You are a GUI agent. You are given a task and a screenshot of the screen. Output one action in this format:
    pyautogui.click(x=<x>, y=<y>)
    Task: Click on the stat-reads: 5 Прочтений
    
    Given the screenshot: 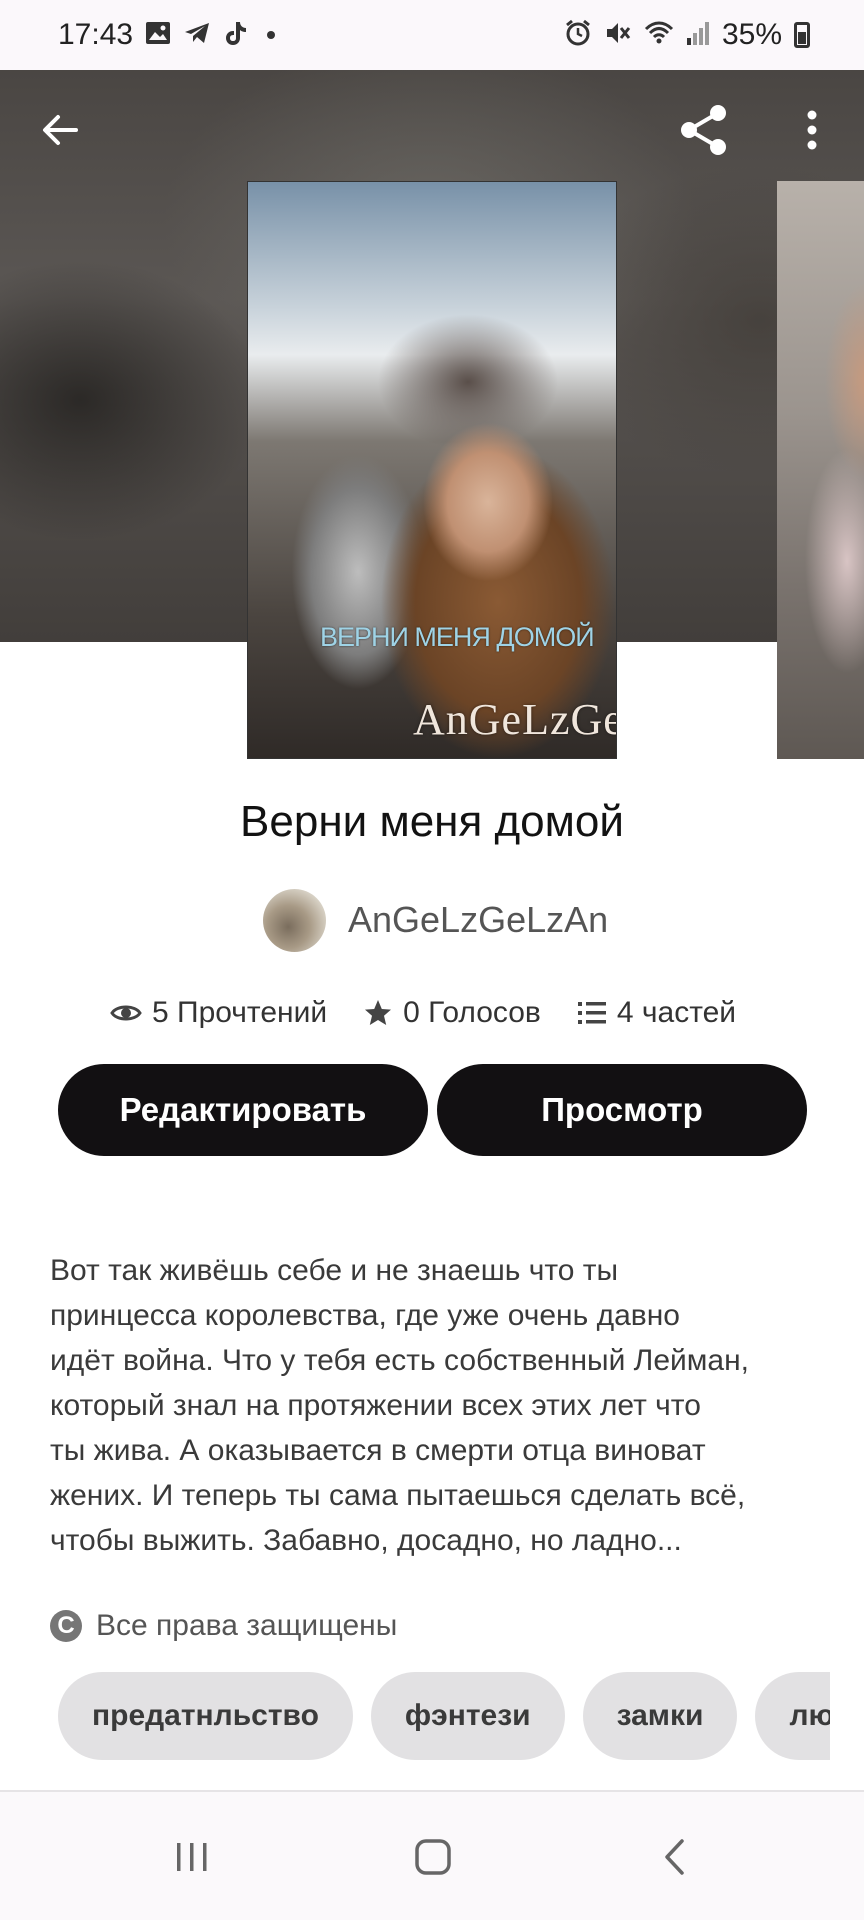 What is the action you would take?
    pyautogui.click(x=218, y=1013)
    